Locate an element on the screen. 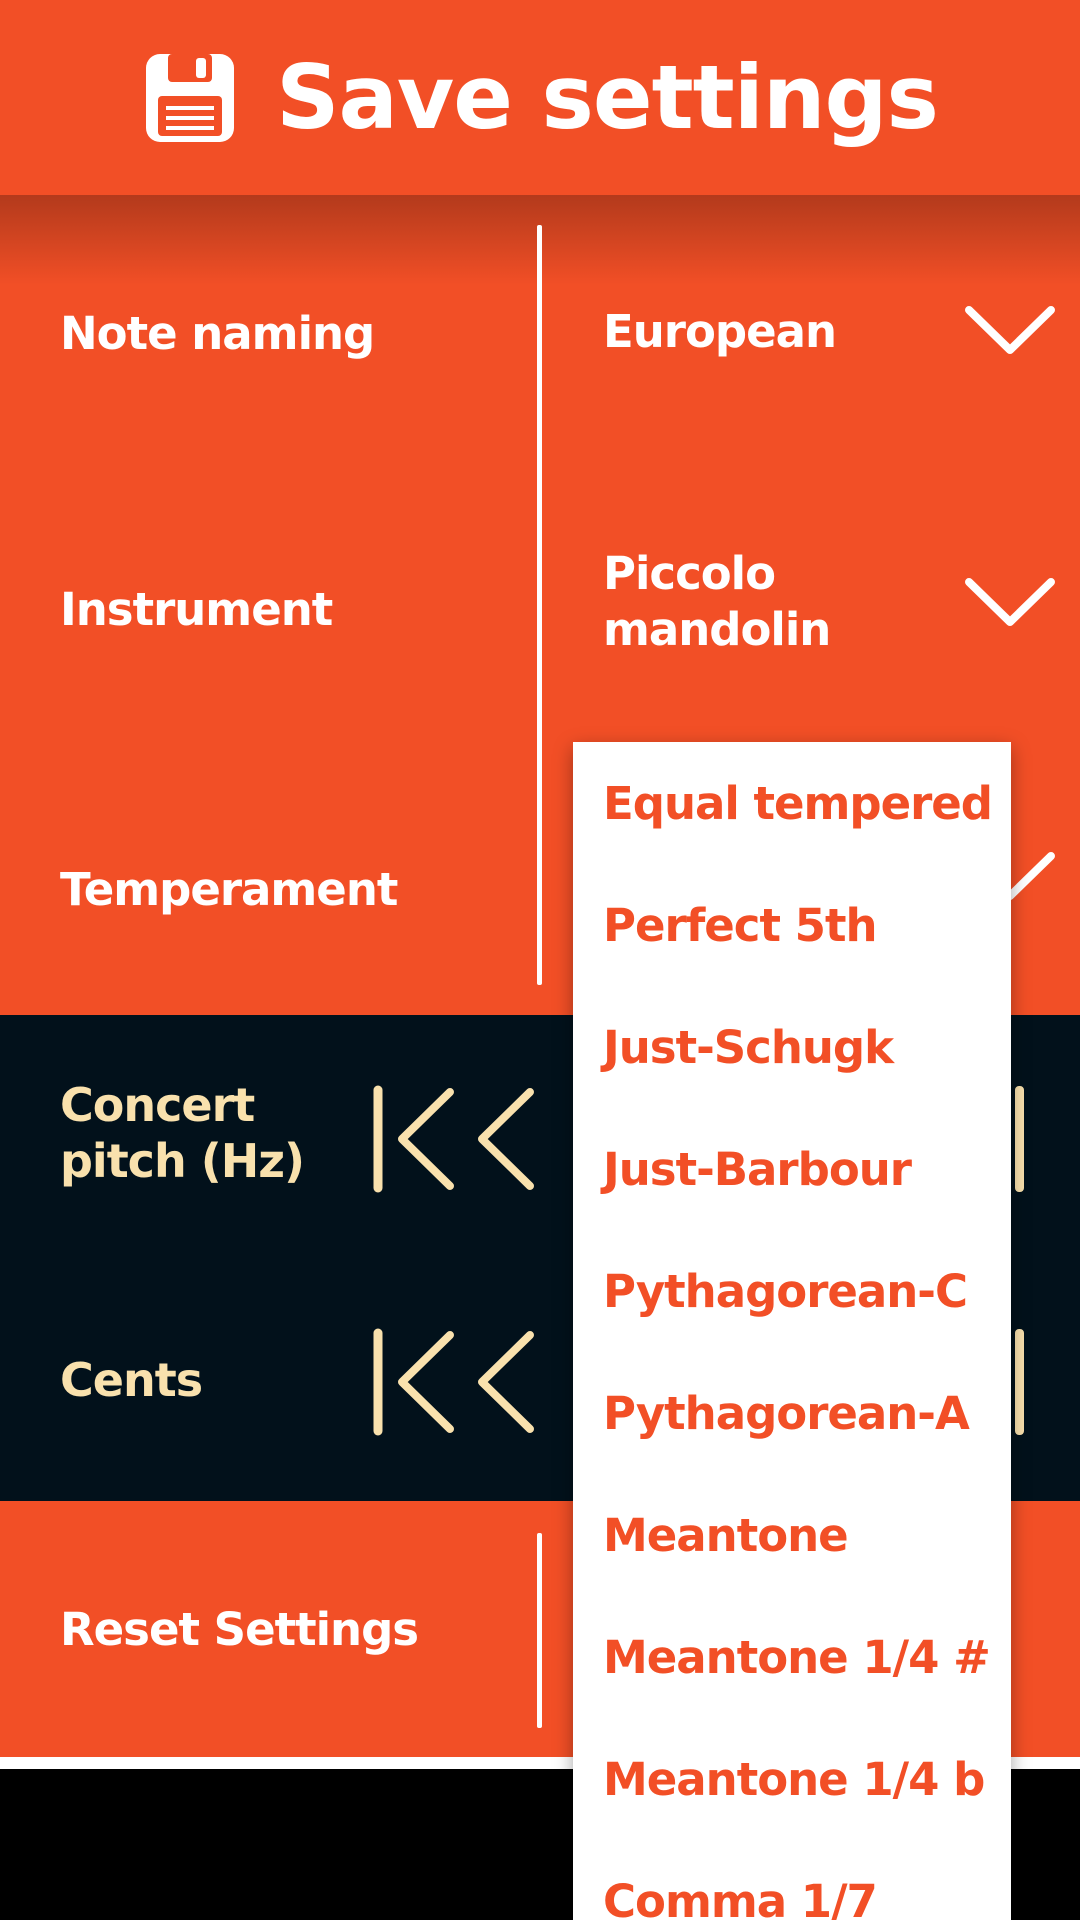  dropdown-option: Meantone 1/4 b is located at coordinates (792, 1779).